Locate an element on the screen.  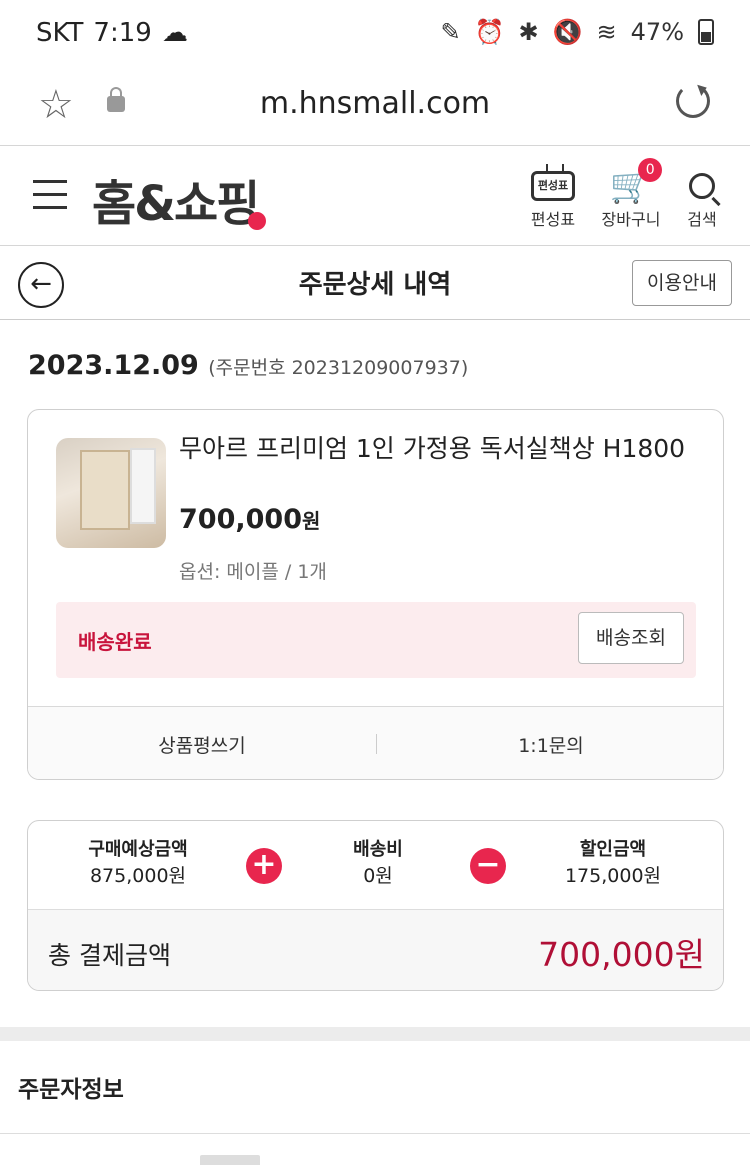
purchase-amount: 구매예상금액 875,000원 is located at coordinates (138, 863).